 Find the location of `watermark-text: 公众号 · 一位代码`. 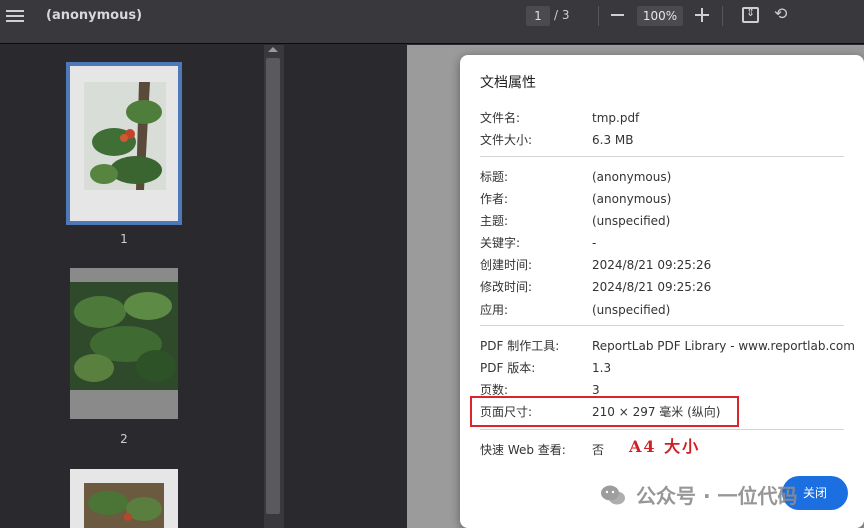

watermark-text: 公众号 · 一位代码 is located at coordinates (717, 496).